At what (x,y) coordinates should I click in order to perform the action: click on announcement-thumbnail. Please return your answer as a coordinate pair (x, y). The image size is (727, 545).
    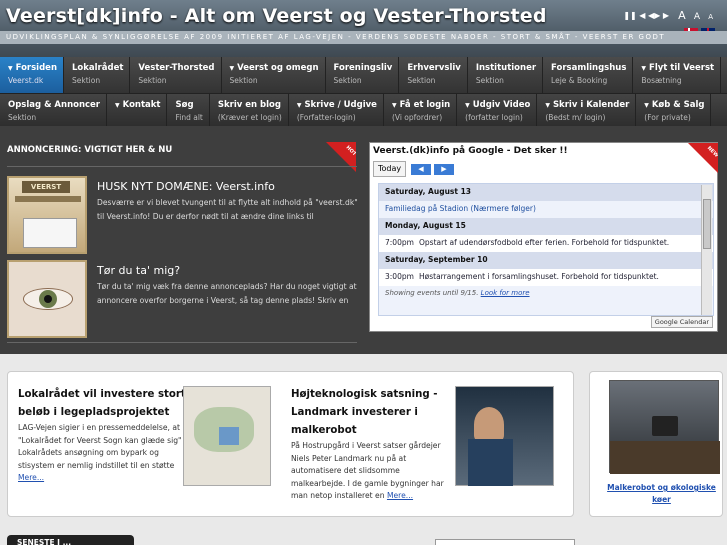
    Looking at the image, I should click on (47, 299).